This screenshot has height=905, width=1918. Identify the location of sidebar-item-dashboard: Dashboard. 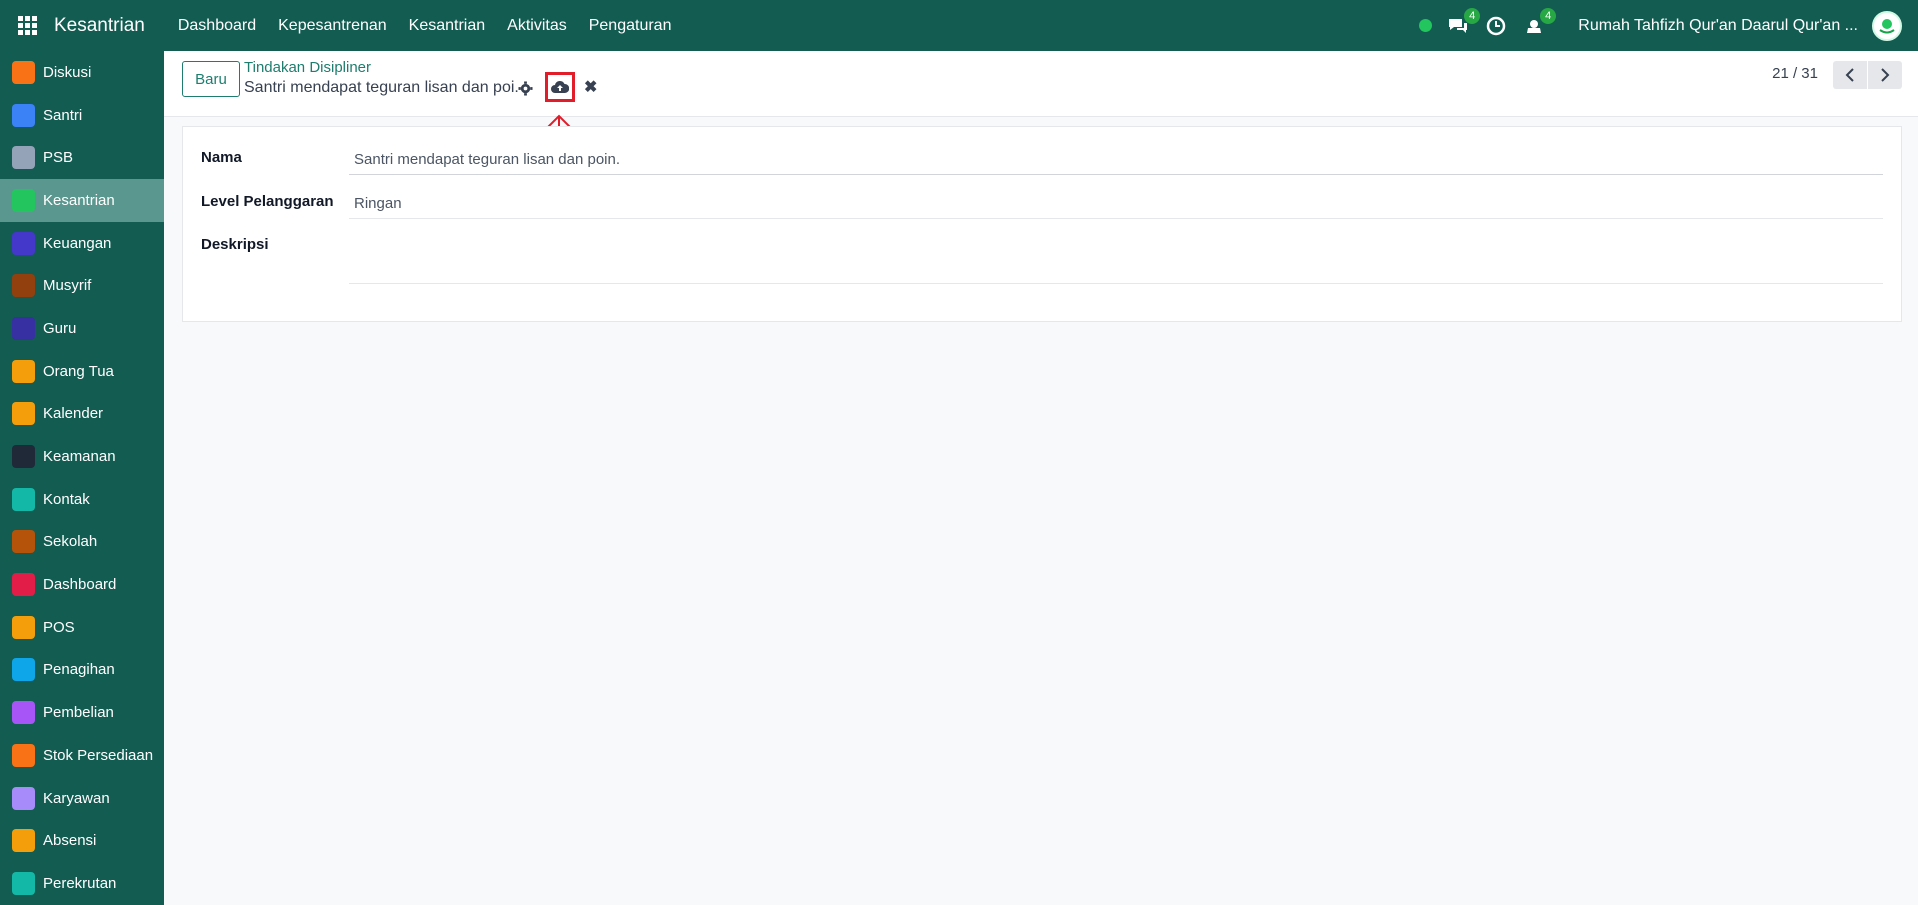
(82, 584).